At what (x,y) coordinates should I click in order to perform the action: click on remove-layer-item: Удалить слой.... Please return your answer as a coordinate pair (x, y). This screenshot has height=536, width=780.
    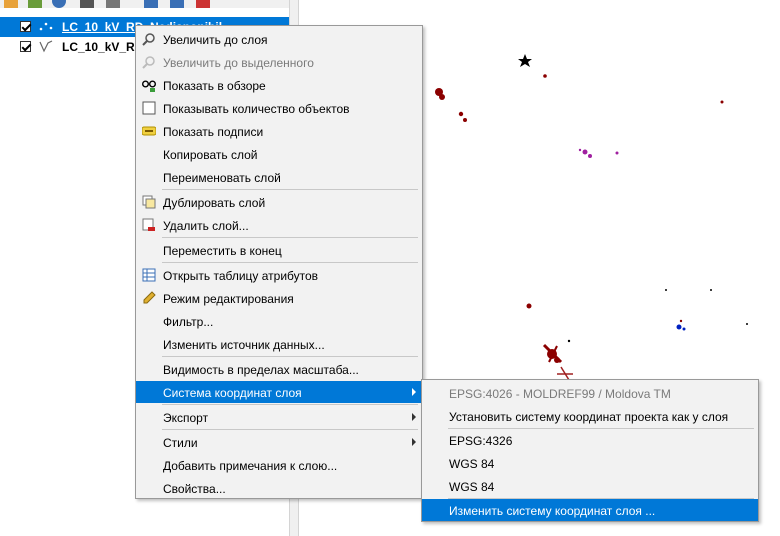
    Looking at the image, I should click on (279, 225).